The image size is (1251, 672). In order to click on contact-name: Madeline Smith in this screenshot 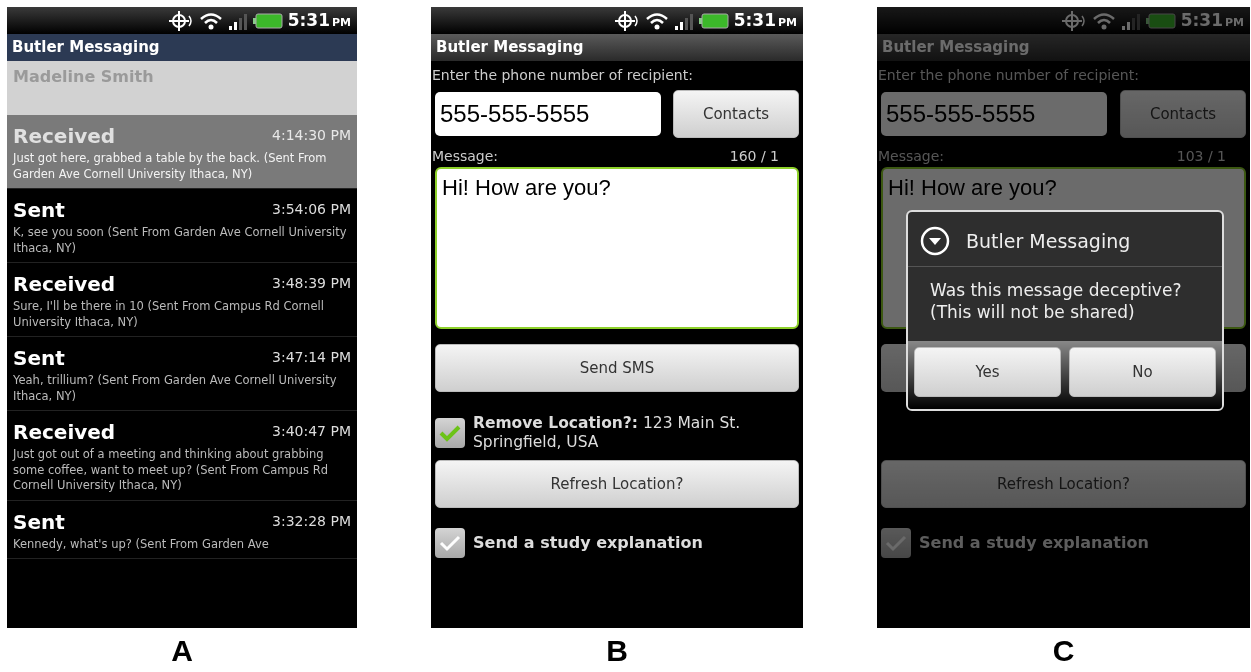, I will do `click(182, 88)`.